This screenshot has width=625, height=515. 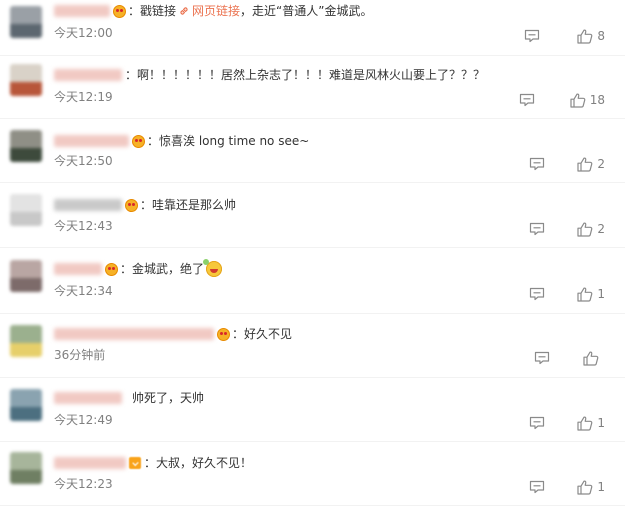 I want to click on comment-time: 36分钟前, so click(x=80, y=355).